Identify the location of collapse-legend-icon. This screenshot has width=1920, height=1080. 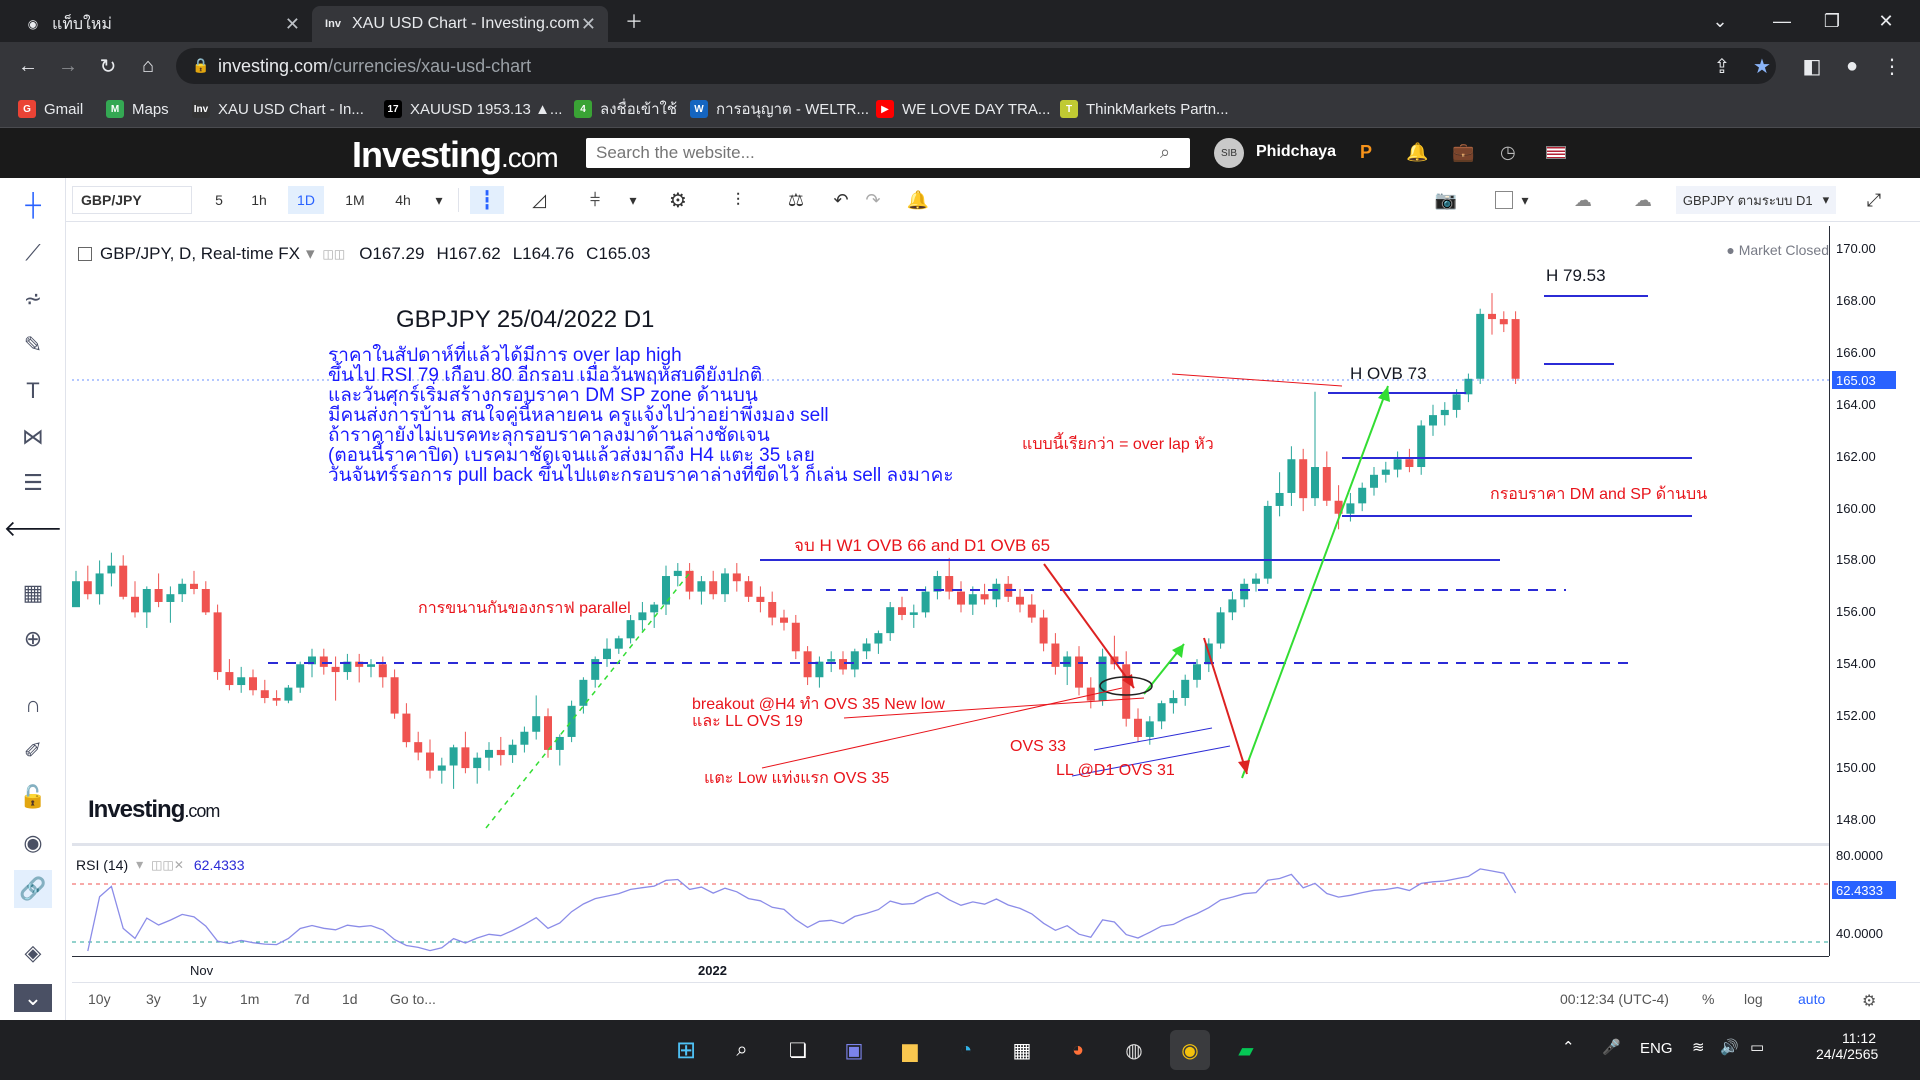
(85, 254).